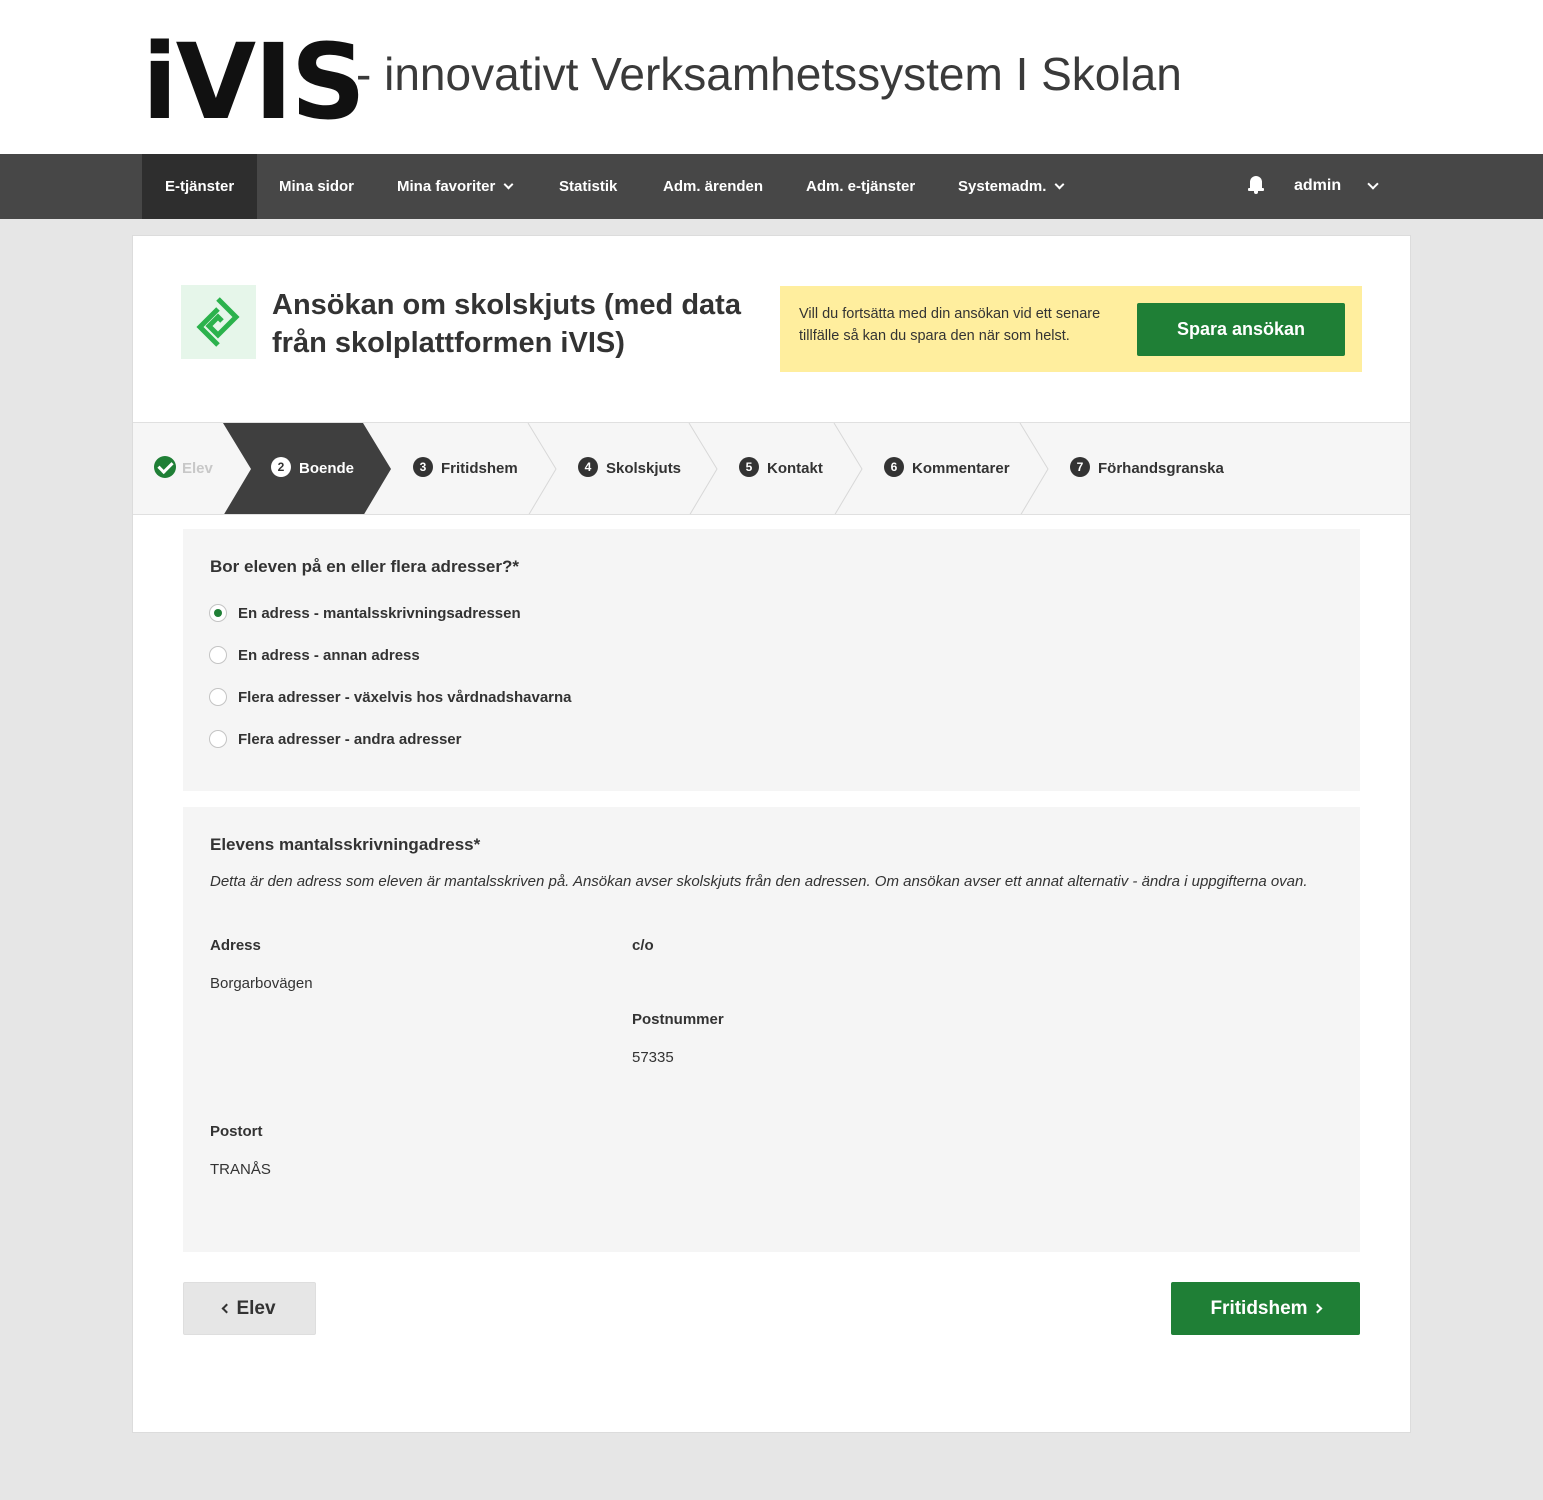 The image size is (1543, 1500). What do you see at coordinates (479, 468) in the screenshot?
I see `step-label: Fritidshem` at bounding box center [479, 468].